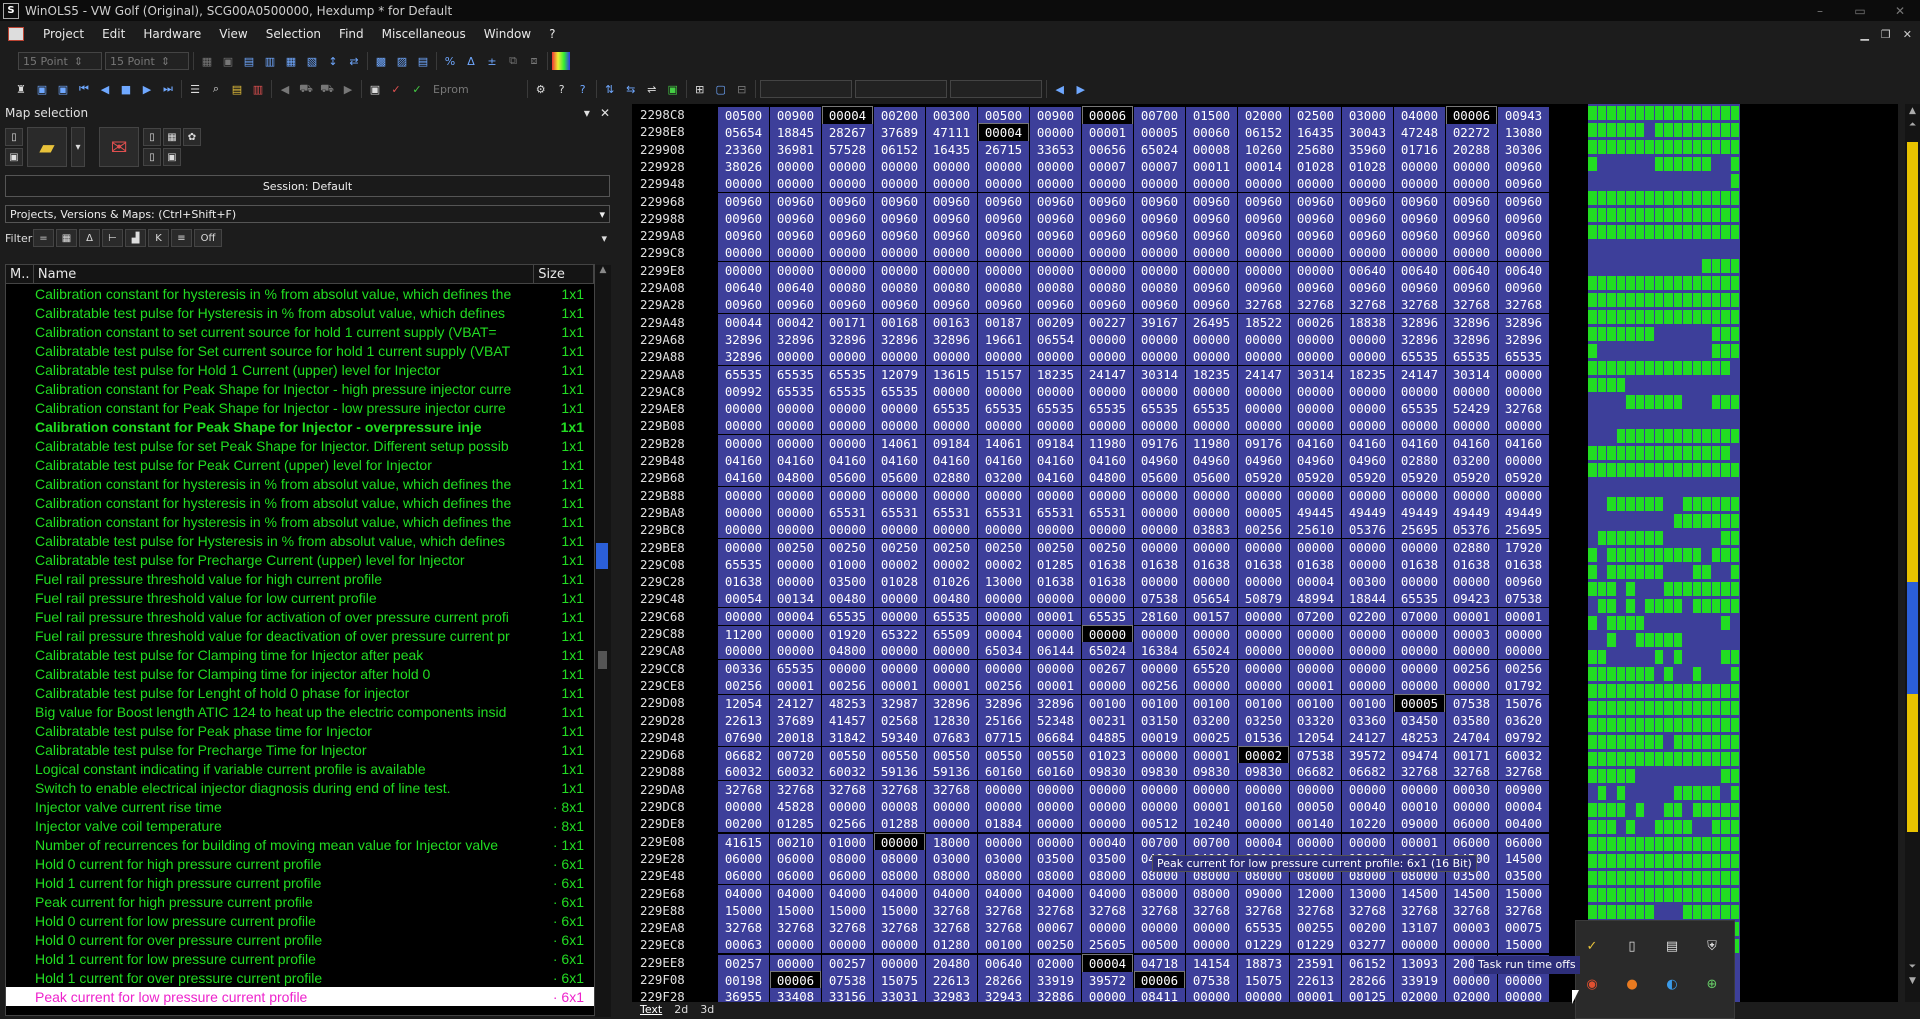 The width and height of the screenshot is (1920, 1019). Describe the element at coordinates (1263, 806) in the screenshot. I see `hex-cell: 00160` at that location.